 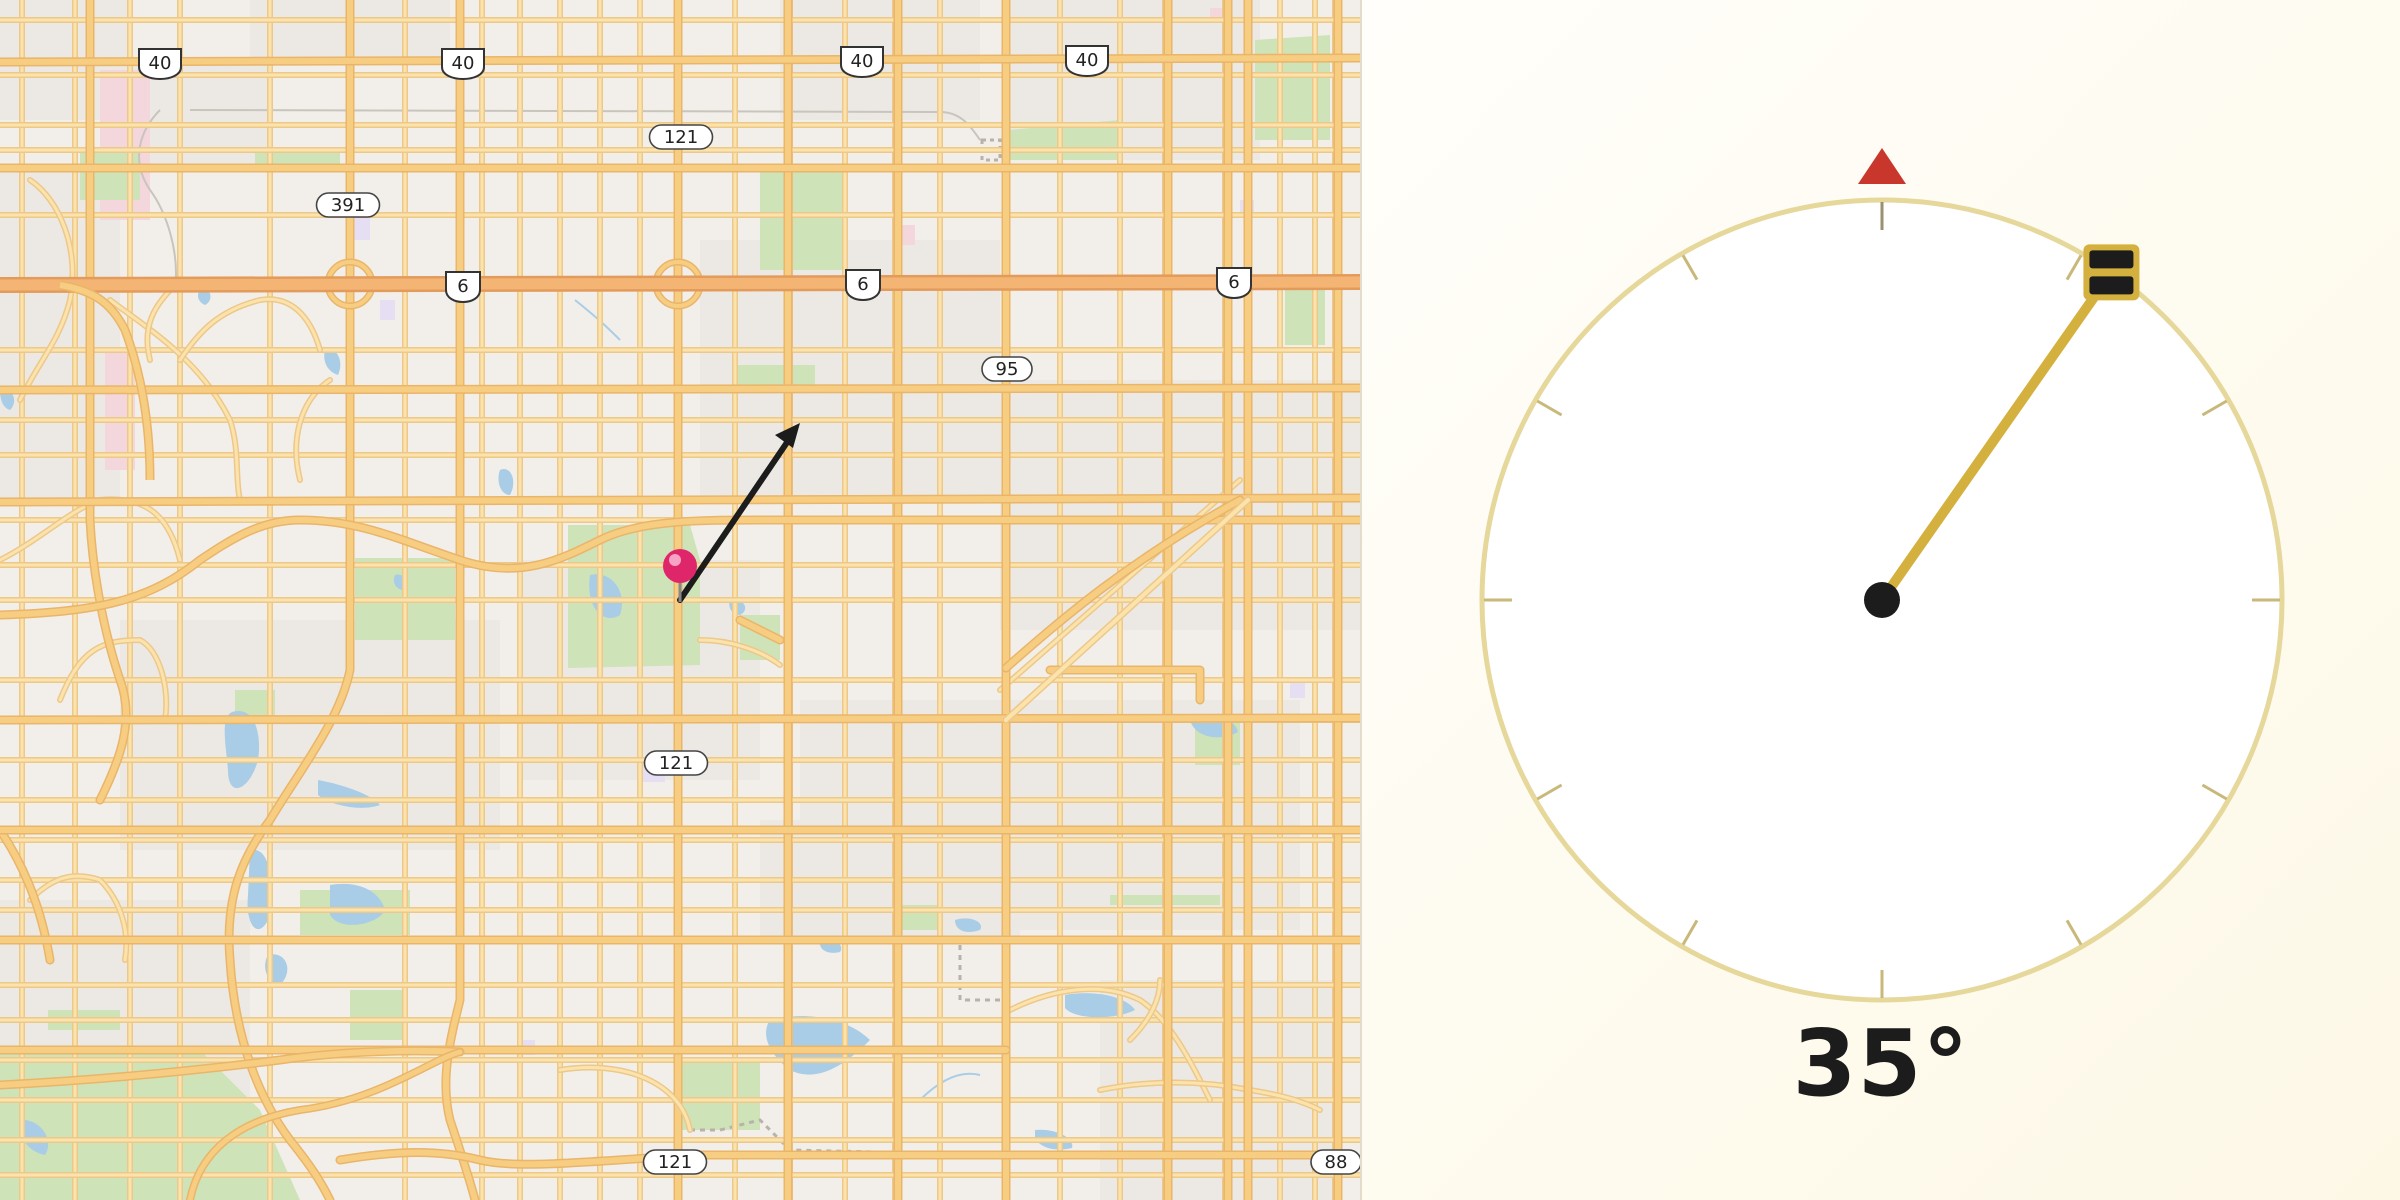 I want to click on state-route-shield-icon: 391, so click(x=348, y=205).